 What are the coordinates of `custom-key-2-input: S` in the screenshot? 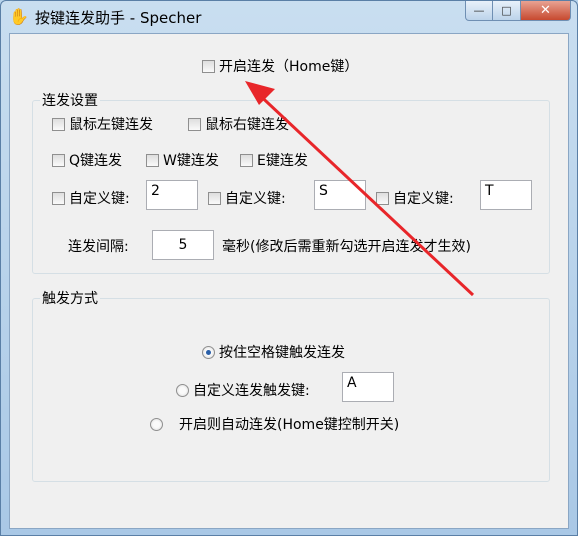 It's located at (340, 195).